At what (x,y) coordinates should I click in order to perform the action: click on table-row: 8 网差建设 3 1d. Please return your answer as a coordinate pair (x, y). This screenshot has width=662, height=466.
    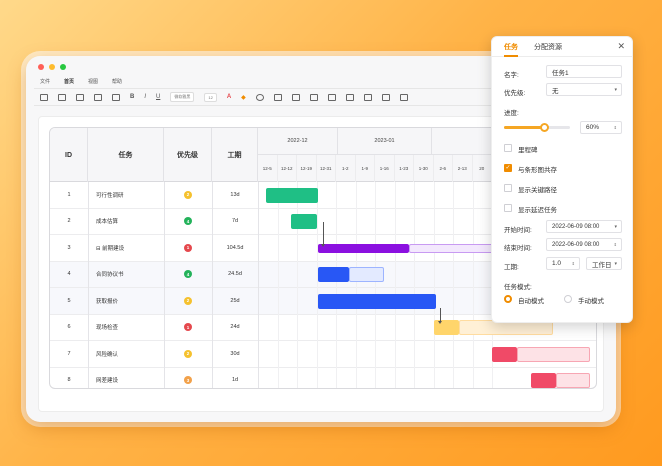
    Looking at the image, I should click on (323, 378).